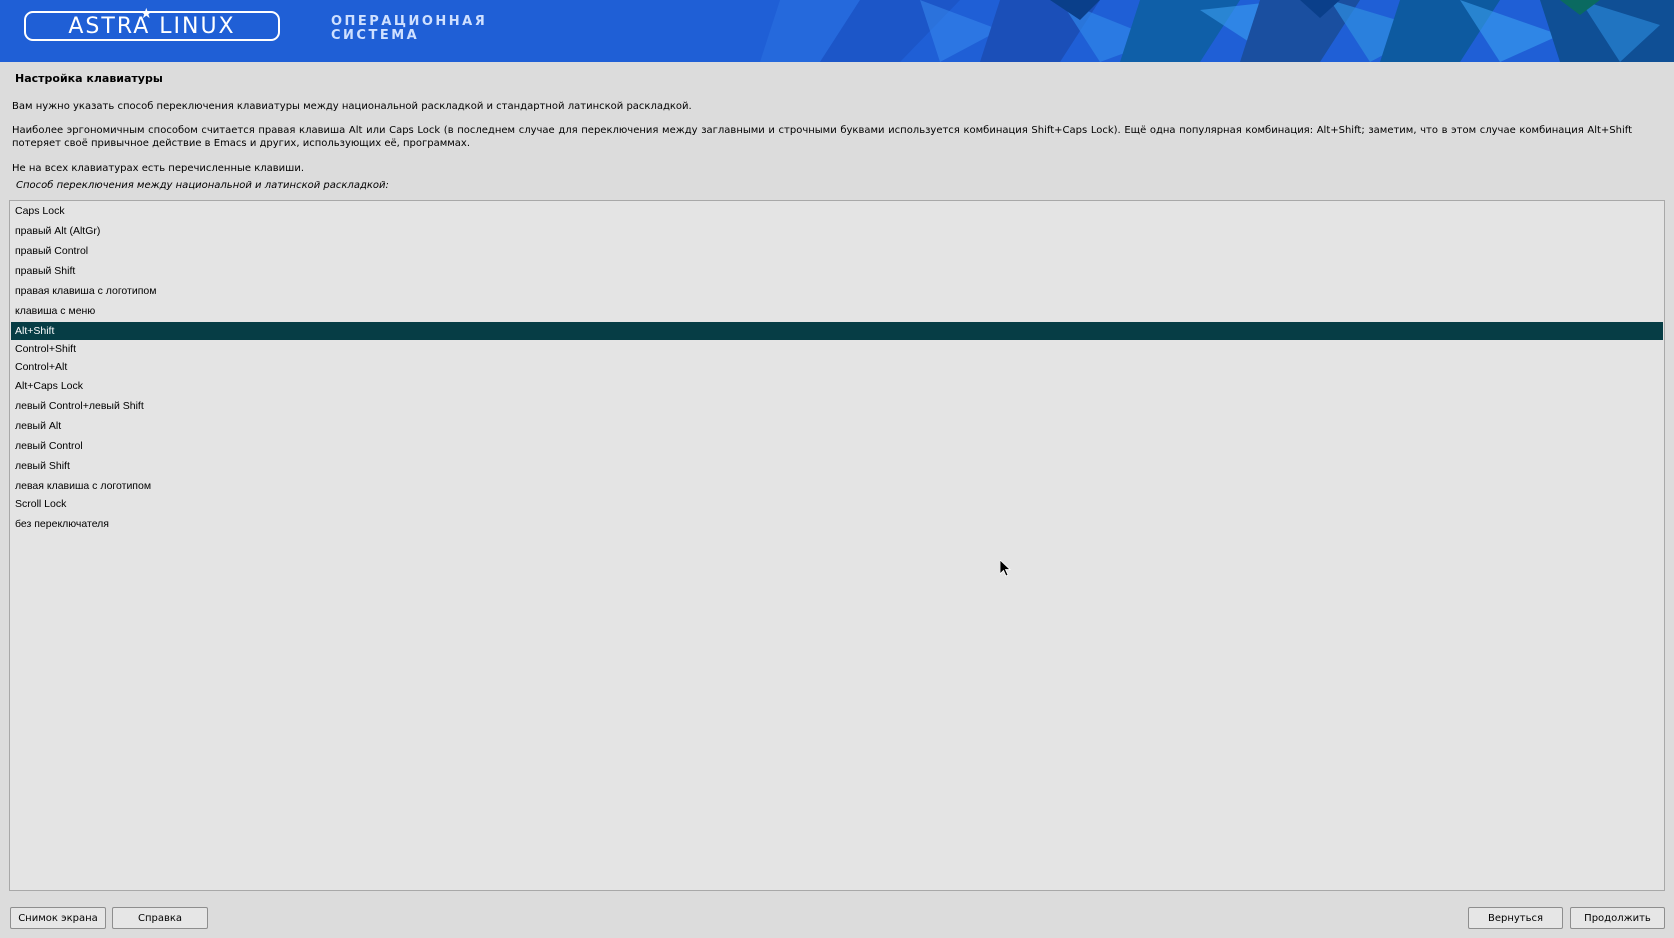  I want to click on list-item: Alt+Caps Lock, so click(837, 386).